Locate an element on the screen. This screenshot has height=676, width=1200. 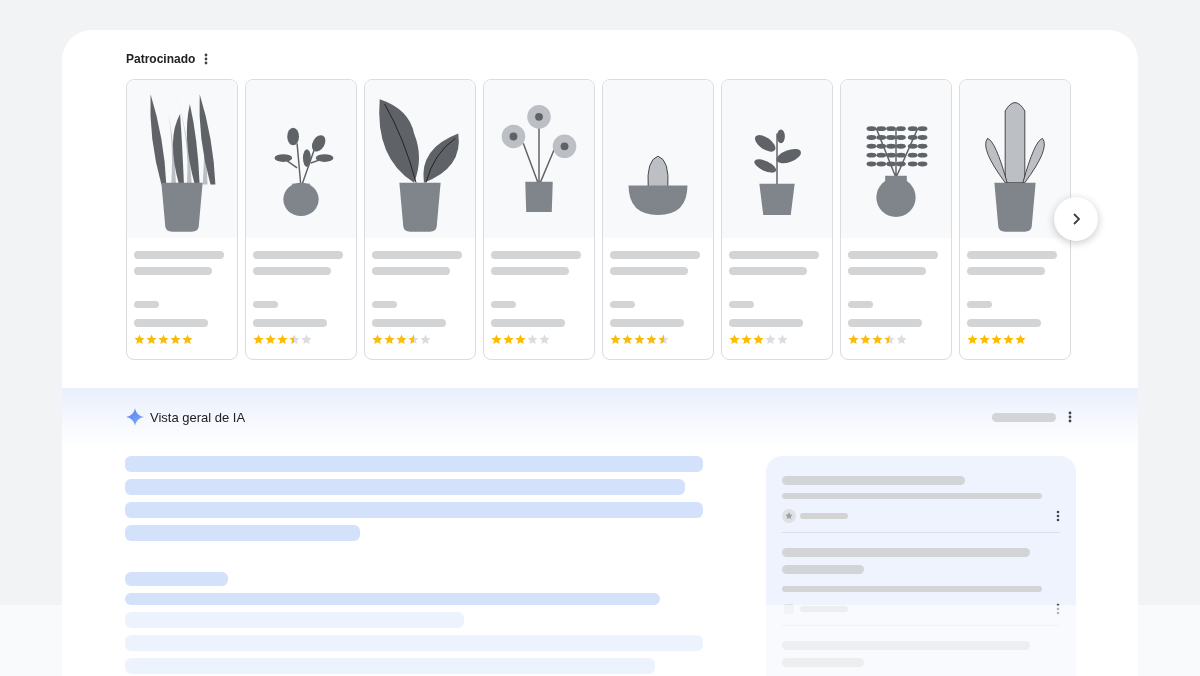
sparkle-icon is located at coordinates (135, 417).